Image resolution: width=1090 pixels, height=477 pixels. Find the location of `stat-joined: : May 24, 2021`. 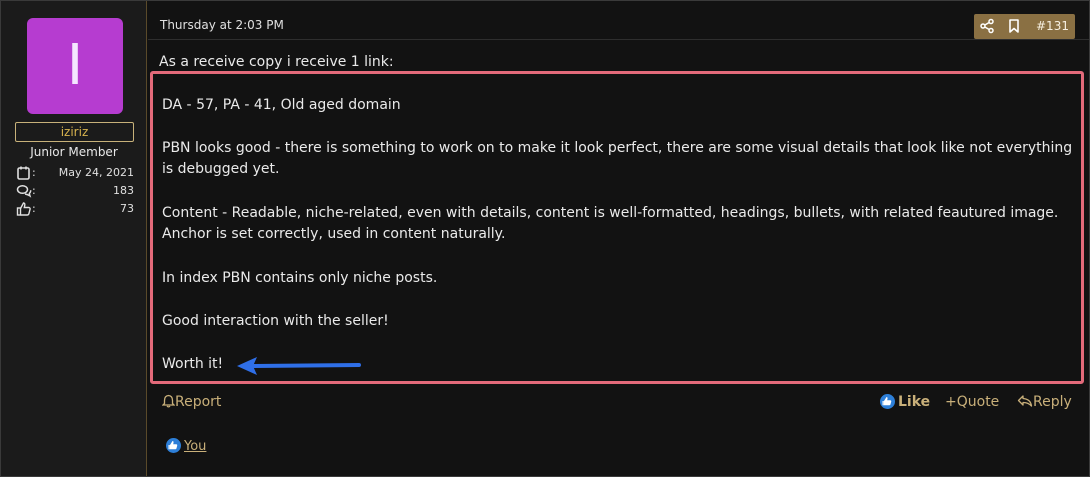

stat-joined: : May 24, 2021 is located at coordinates (75, 173).